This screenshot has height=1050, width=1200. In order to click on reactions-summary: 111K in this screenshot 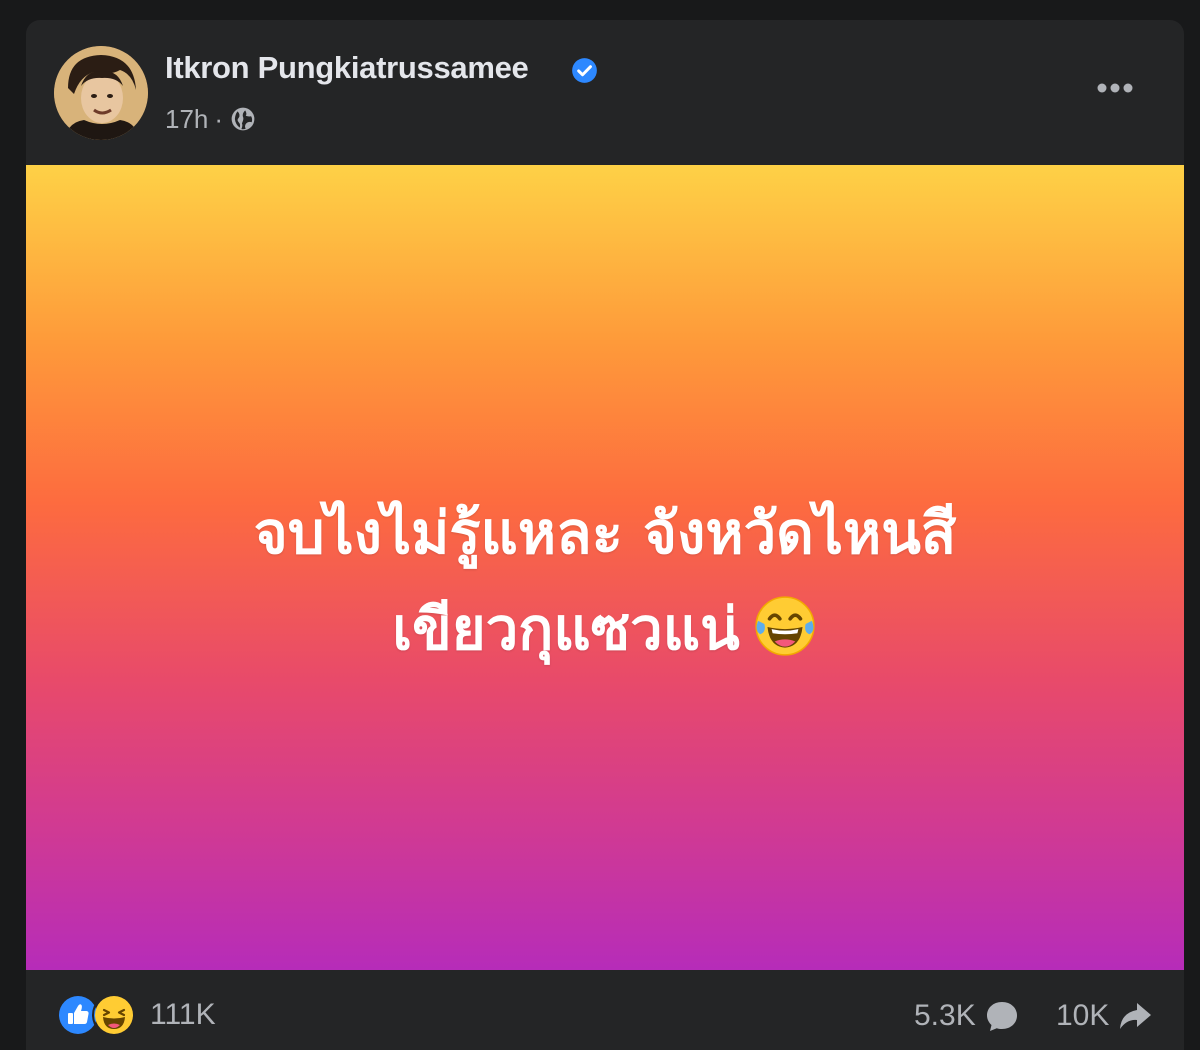, I will do `click(136, 1015)`.